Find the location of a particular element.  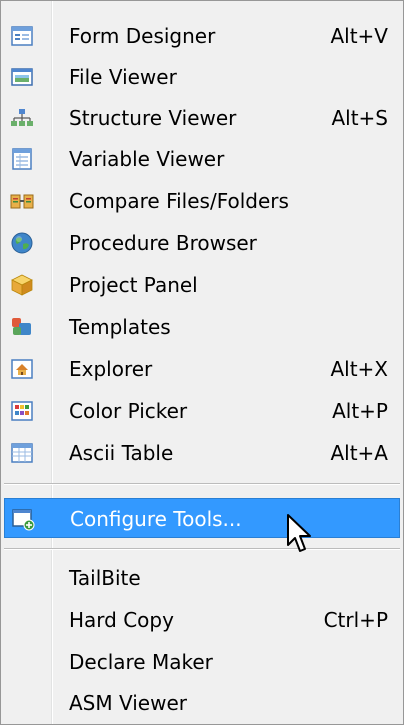

menu-item-compare-files: Compare Files/Folders is located at coordinates (202, 201).